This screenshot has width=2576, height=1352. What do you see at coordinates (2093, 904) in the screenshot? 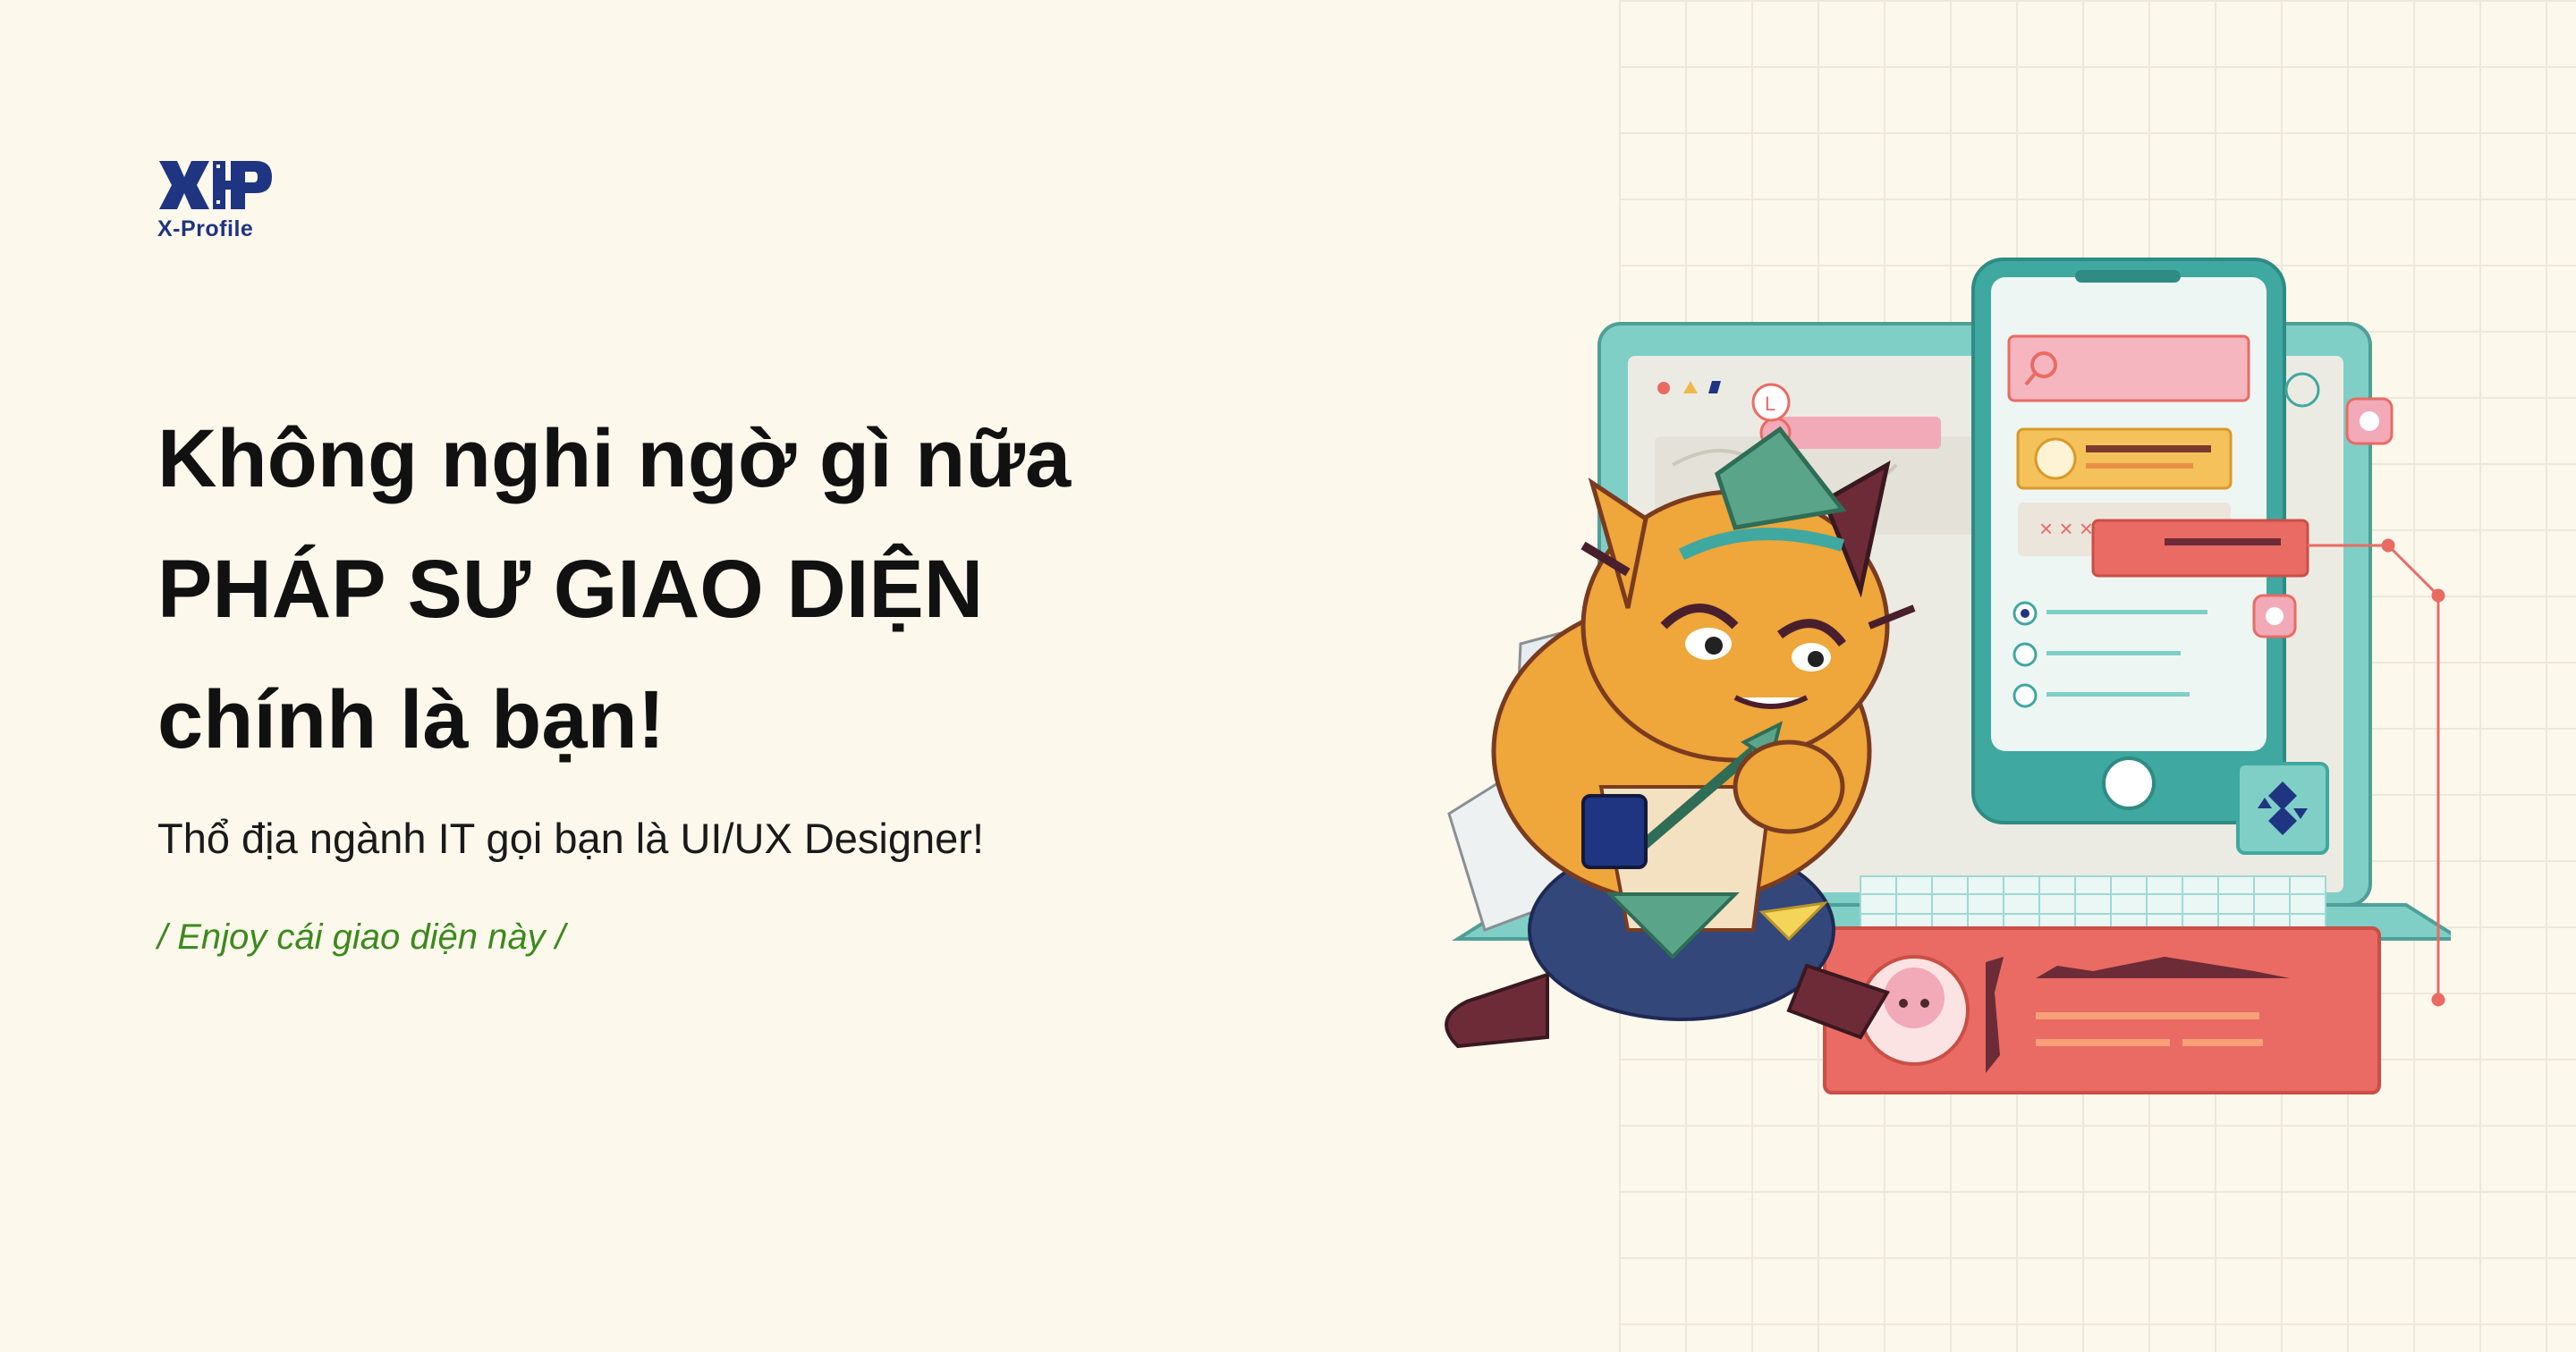
I see `keyboard-grid` at bounding box center [2093, 904].